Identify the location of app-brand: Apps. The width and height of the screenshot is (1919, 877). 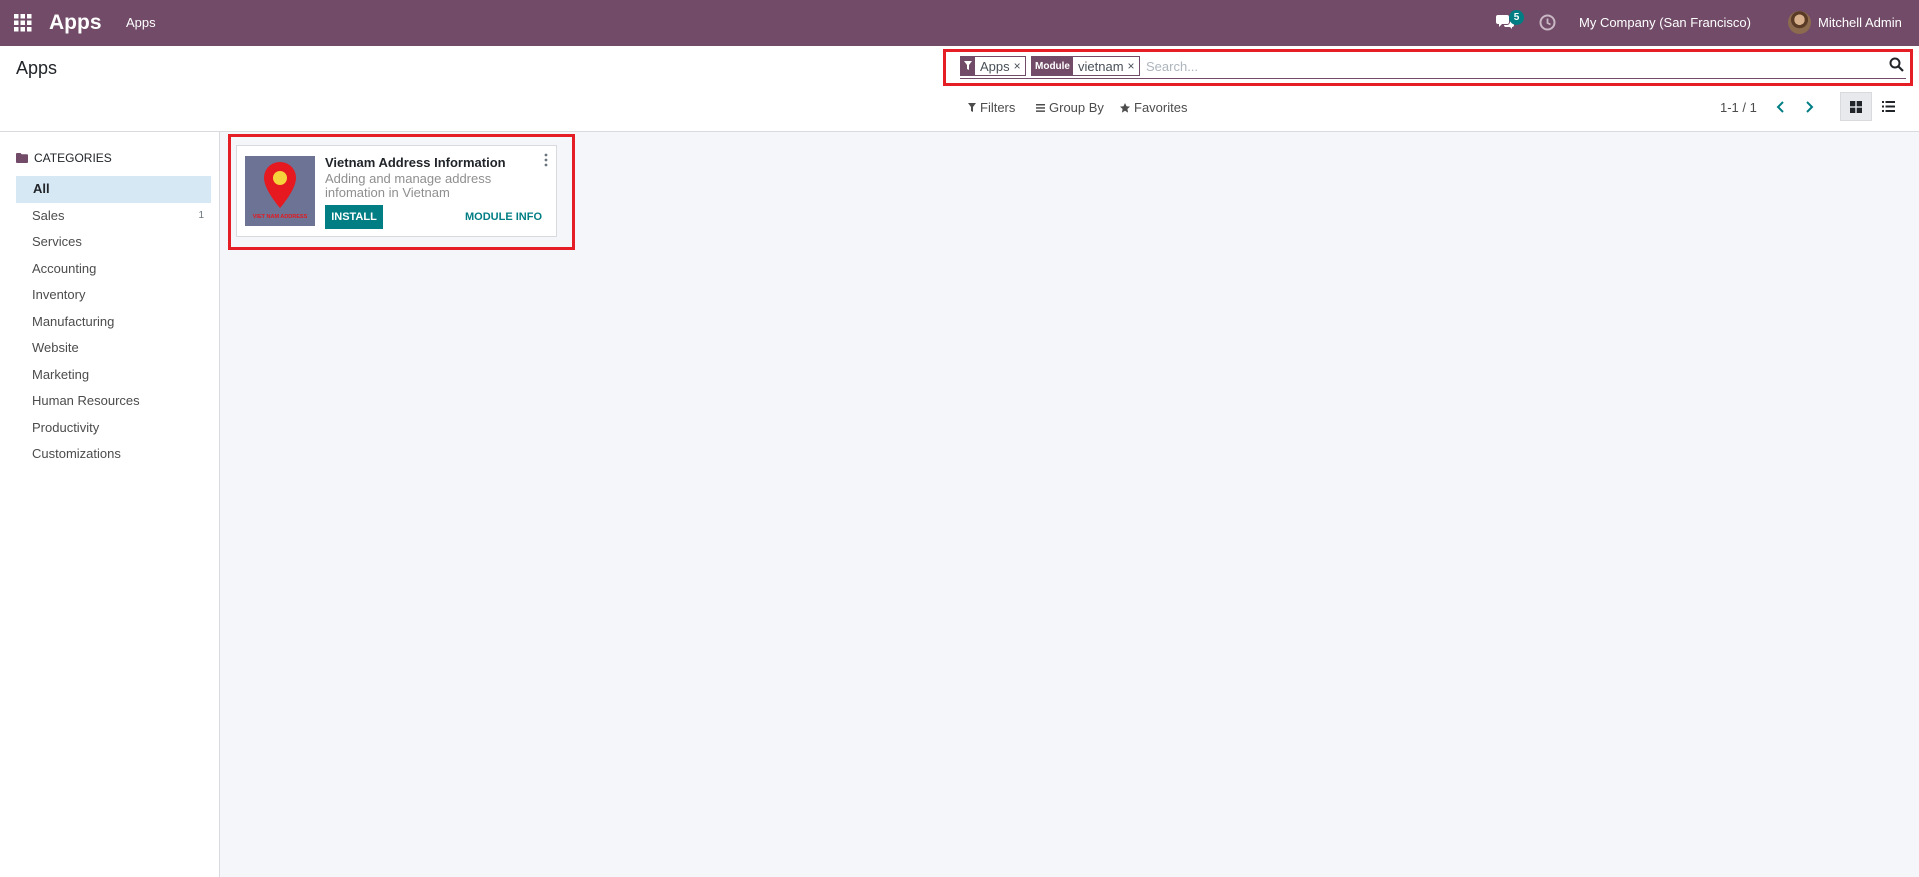
(75, 23).